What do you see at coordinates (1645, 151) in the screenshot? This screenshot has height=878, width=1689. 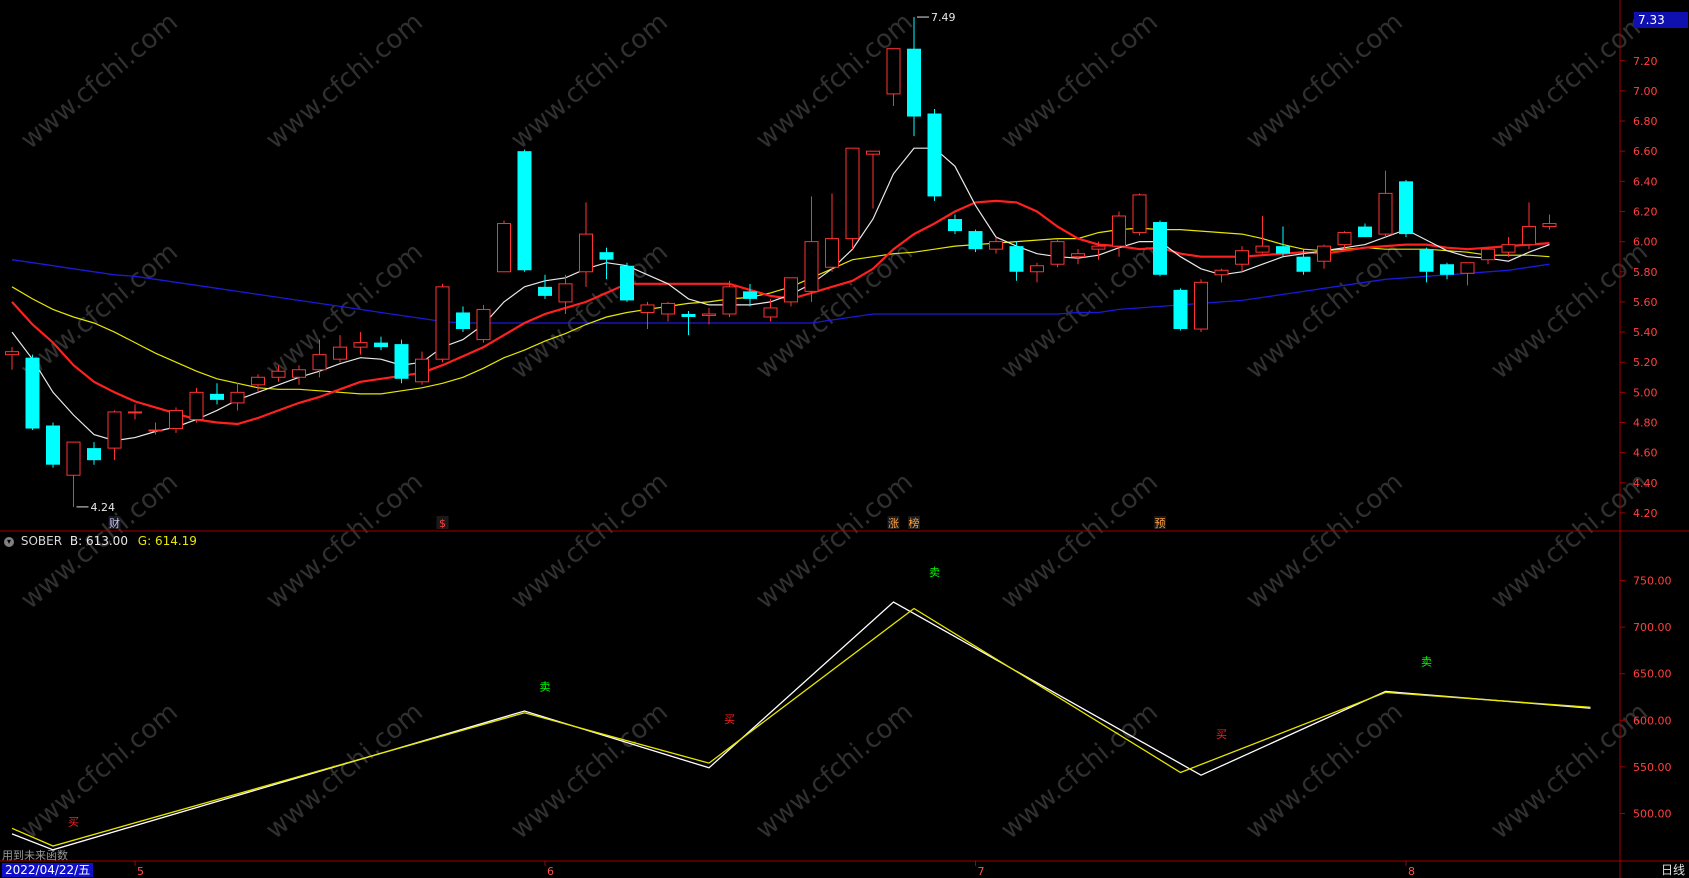 I see `price-tick-label: 6.60` at bounding box center [1645, 151].